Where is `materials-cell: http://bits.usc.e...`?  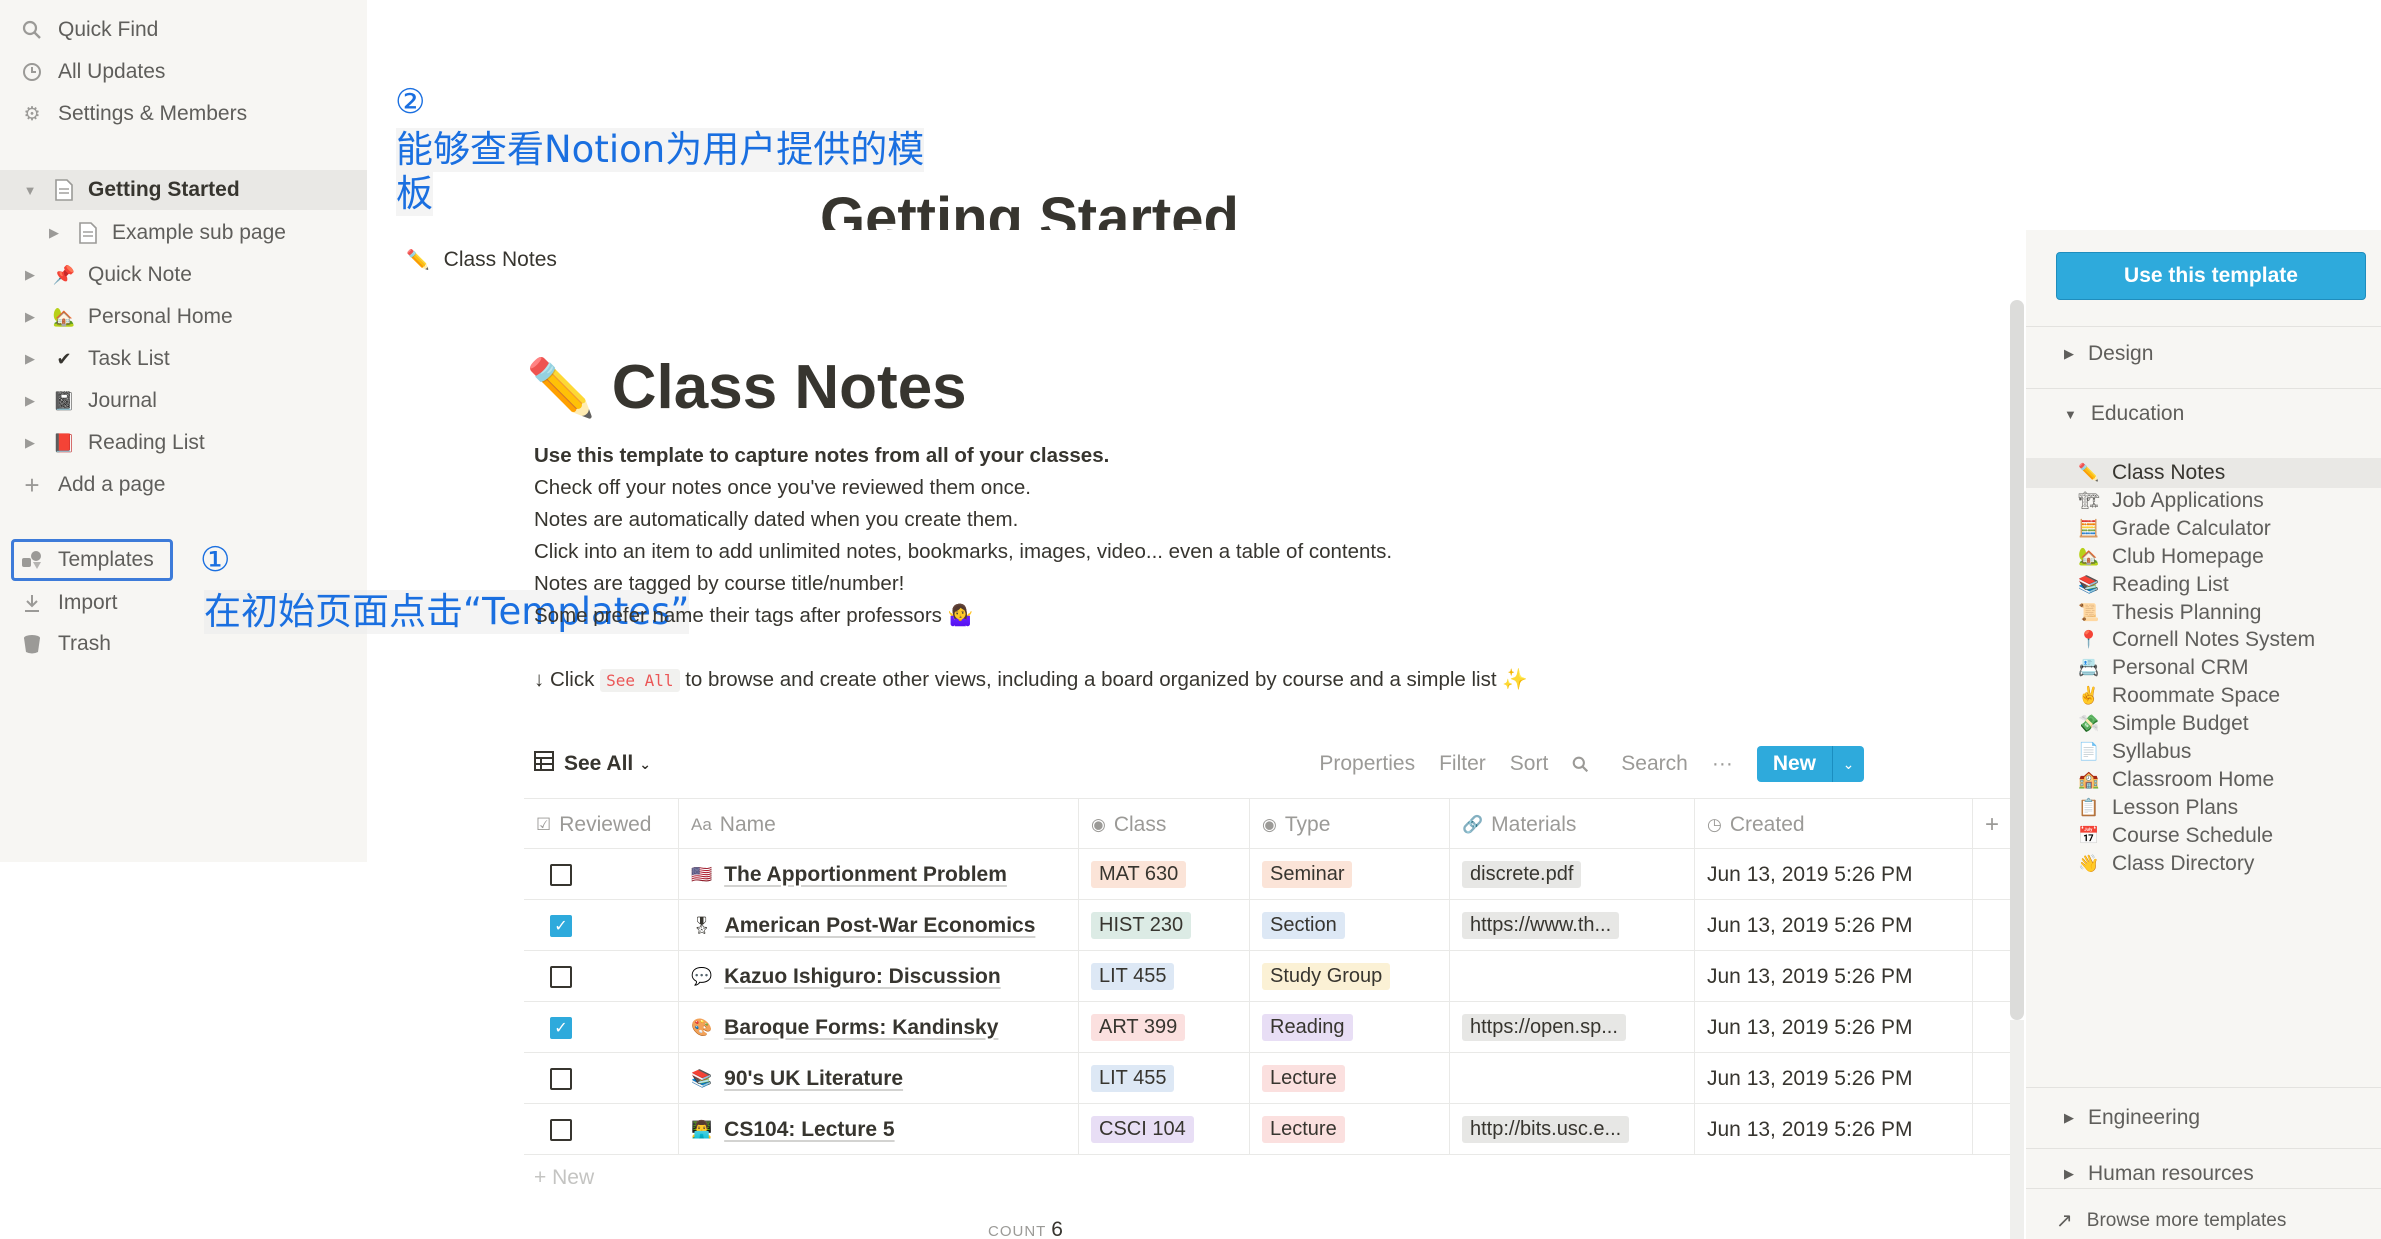
materials-cell: http://bits.usc.e... is located at coordinates (1572, 1129).